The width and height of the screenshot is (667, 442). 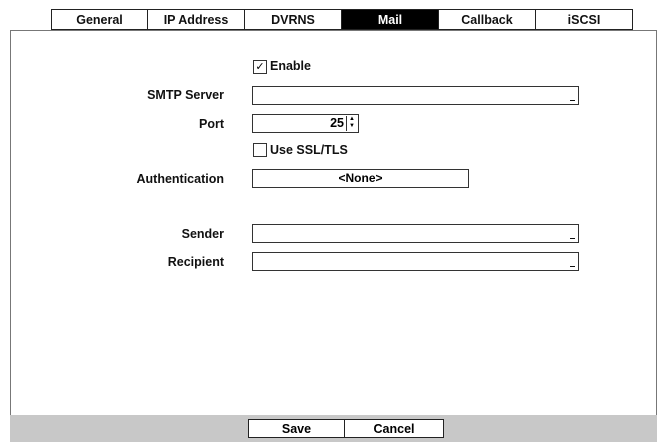 I want to click on recipient-label: Recipient, so click(x=195, y=262).